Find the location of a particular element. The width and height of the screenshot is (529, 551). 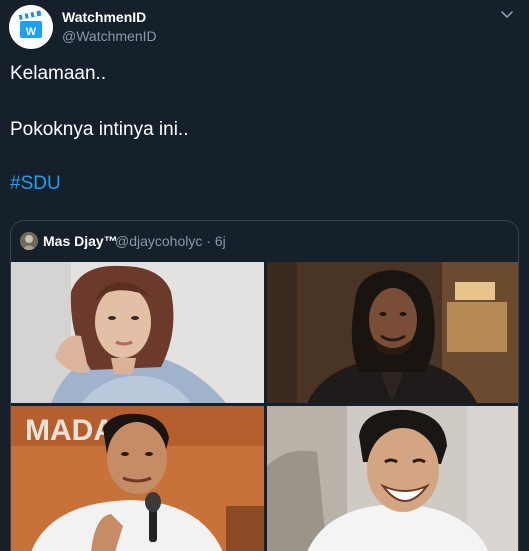

quoted-author-name: Mas Djay™ is located at coordinates (80, 241).